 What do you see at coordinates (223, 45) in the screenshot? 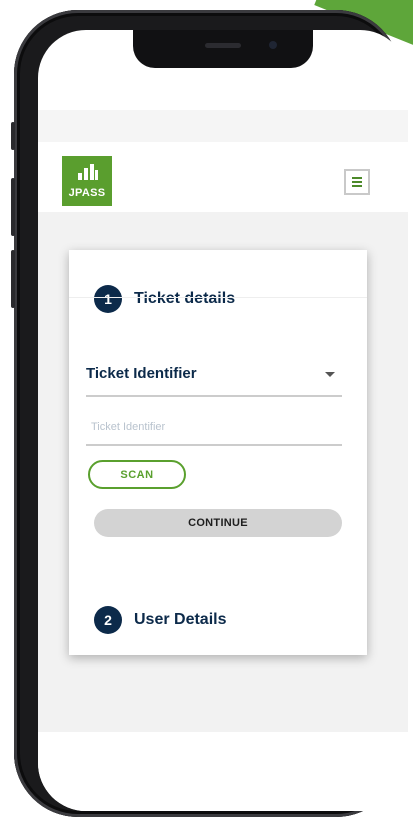
I see `speaker-grille` at bounding box center [223, 45].